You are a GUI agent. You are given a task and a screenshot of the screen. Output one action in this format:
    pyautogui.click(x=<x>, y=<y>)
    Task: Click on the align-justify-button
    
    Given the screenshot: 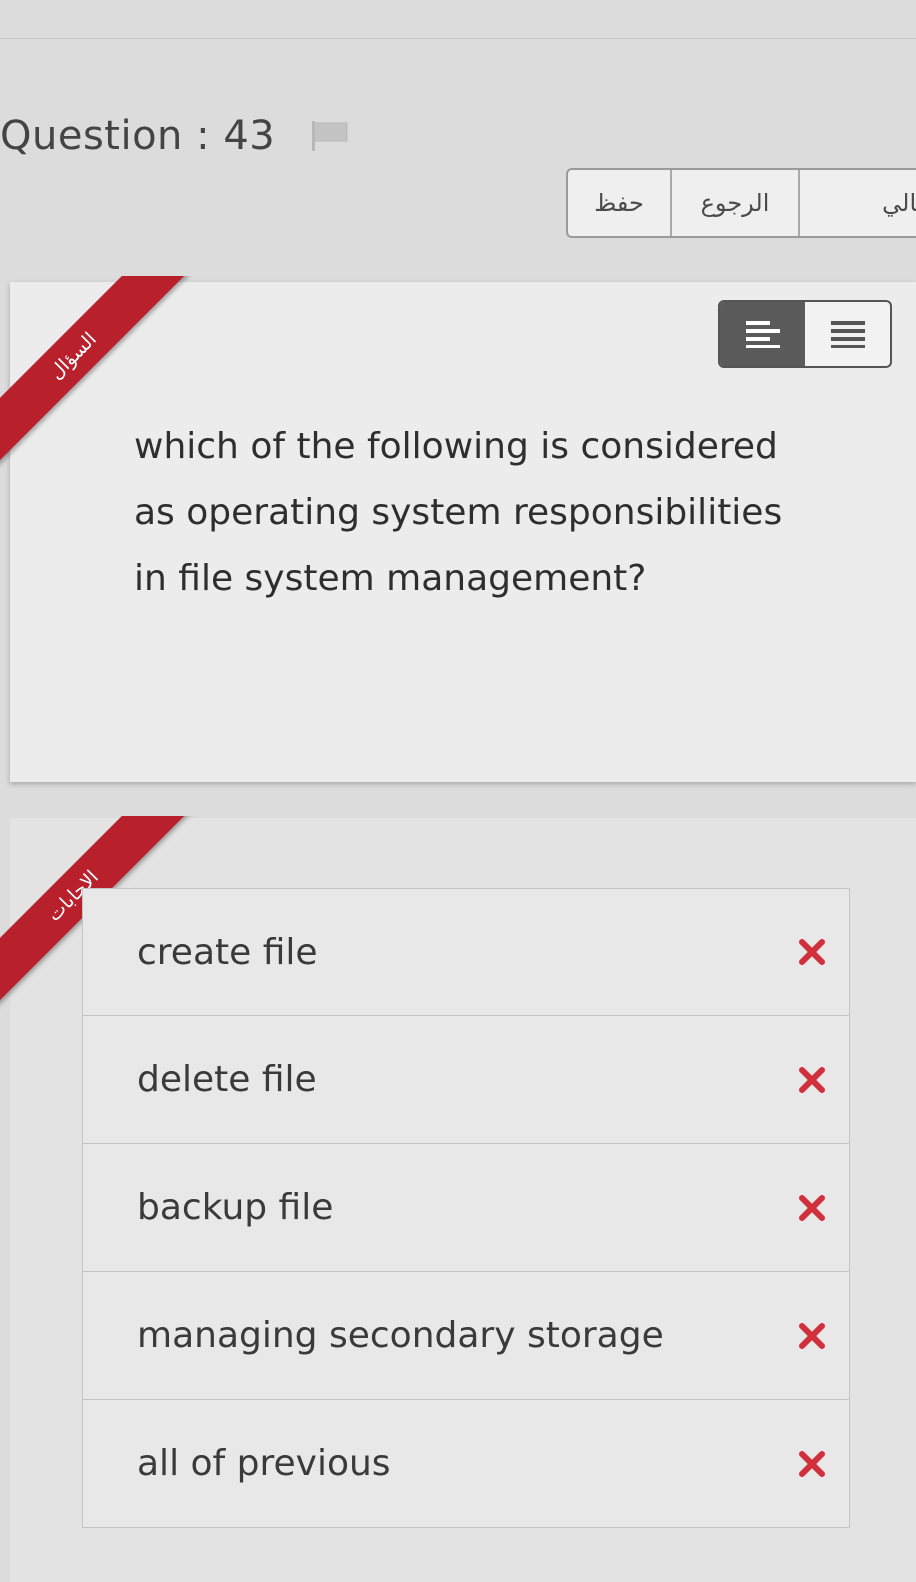 What is the action you would take?
    pyautogui.click(x=847, y=334)
    